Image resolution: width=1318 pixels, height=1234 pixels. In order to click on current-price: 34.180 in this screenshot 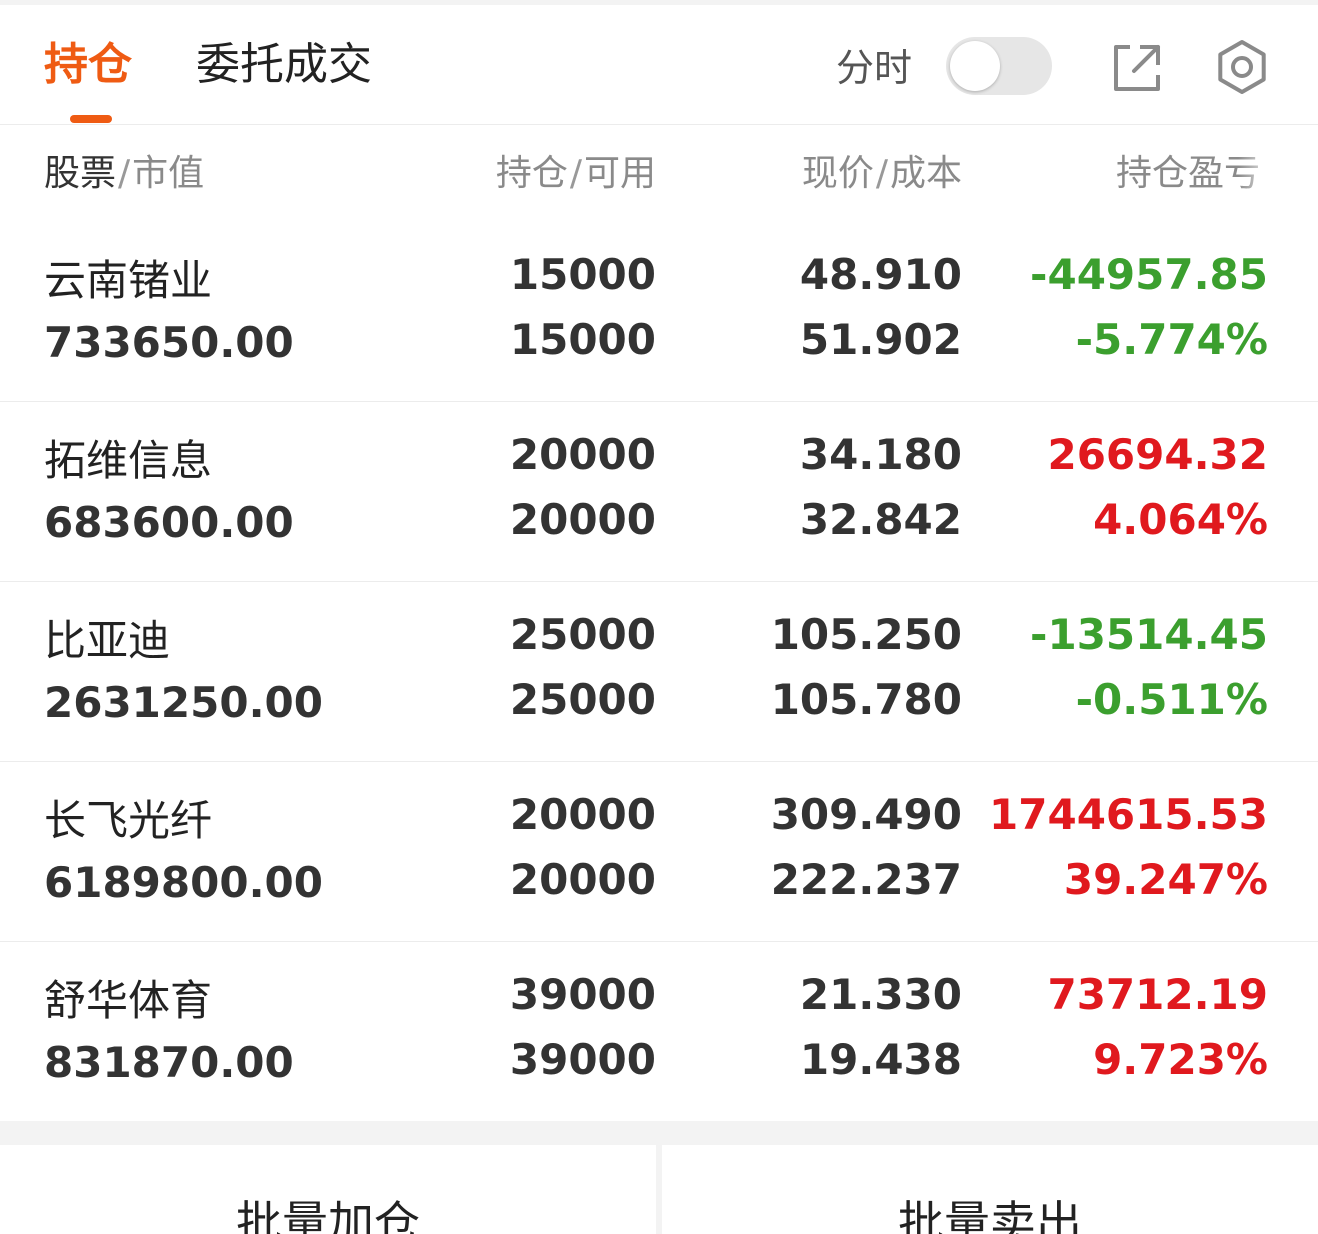, I will do `click(880, 454)`.